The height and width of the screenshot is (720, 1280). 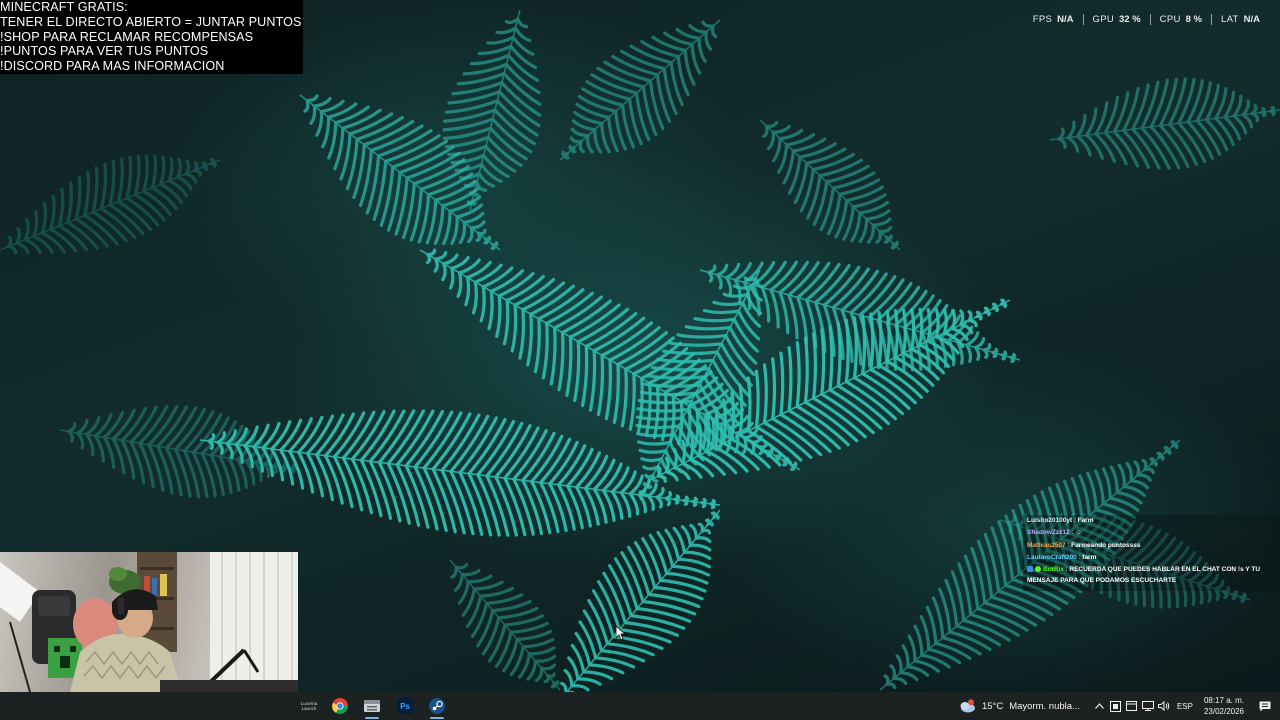 I want to click on mouse-cursor-icon, so click(x=621, y=633).